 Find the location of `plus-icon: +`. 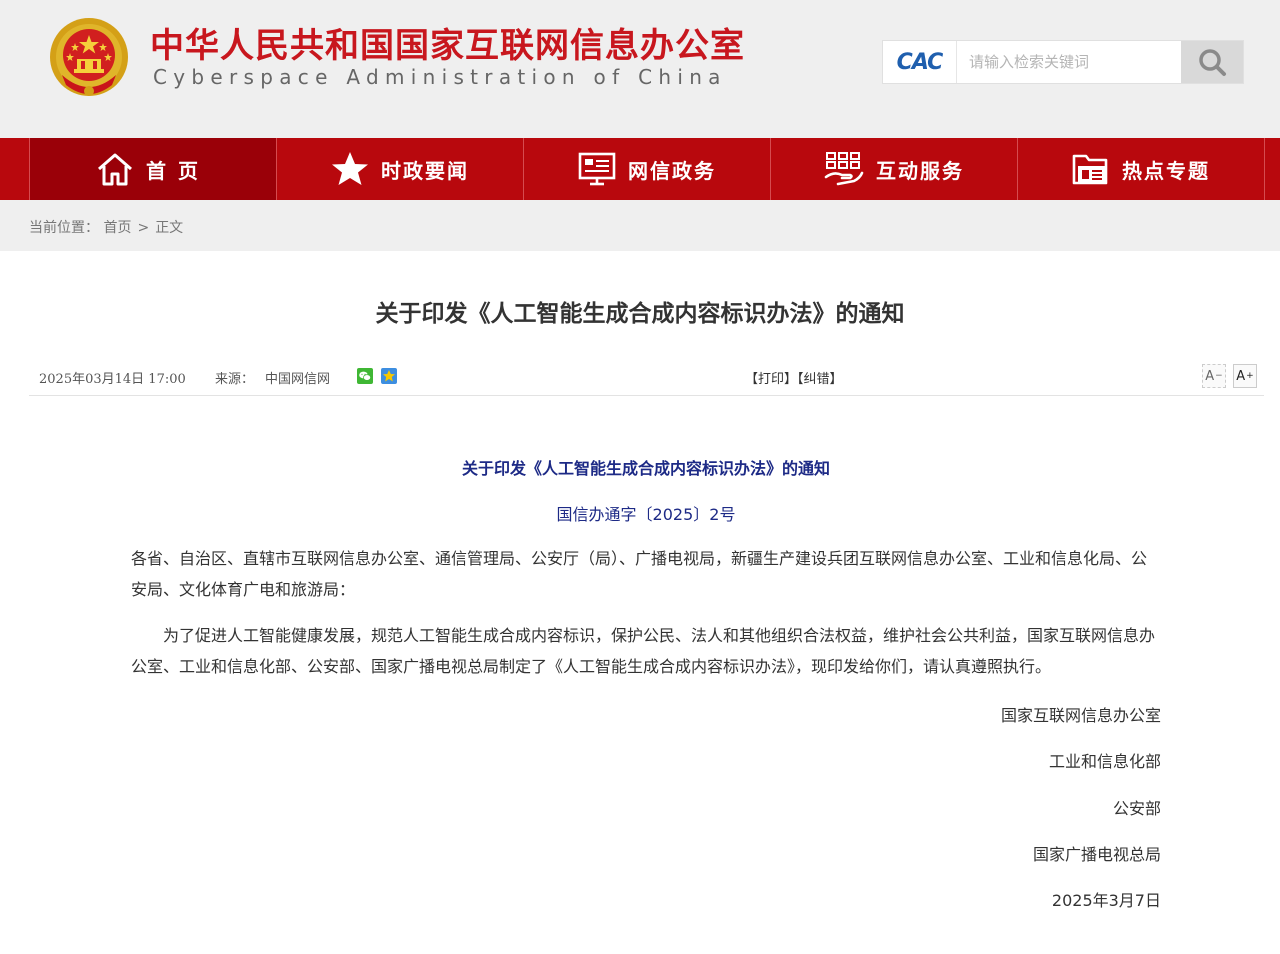

plus-icon: + is located at coordinates (1250, 376).